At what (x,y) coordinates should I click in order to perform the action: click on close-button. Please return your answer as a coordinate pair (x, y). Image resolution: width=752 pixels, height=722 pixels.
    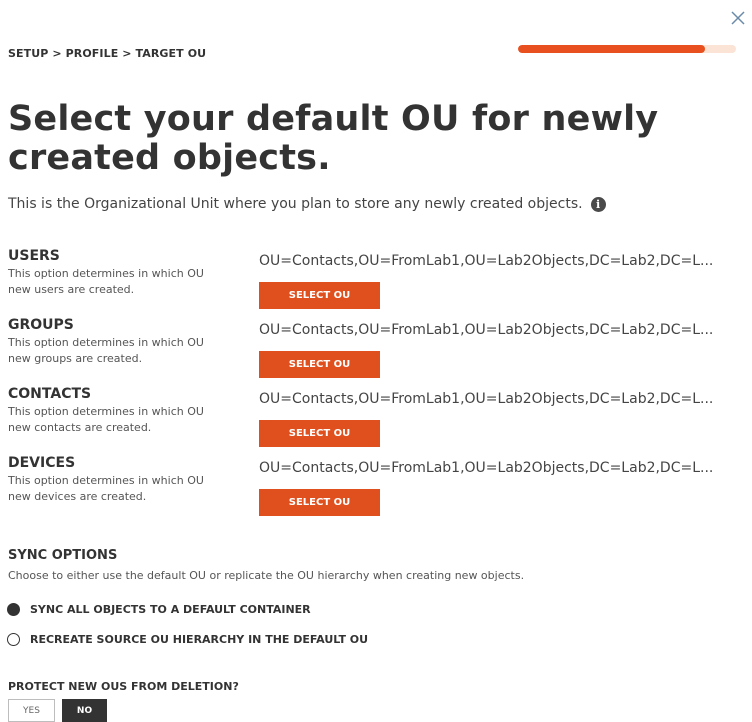
    Looking at the image, I should click on (738, 18).